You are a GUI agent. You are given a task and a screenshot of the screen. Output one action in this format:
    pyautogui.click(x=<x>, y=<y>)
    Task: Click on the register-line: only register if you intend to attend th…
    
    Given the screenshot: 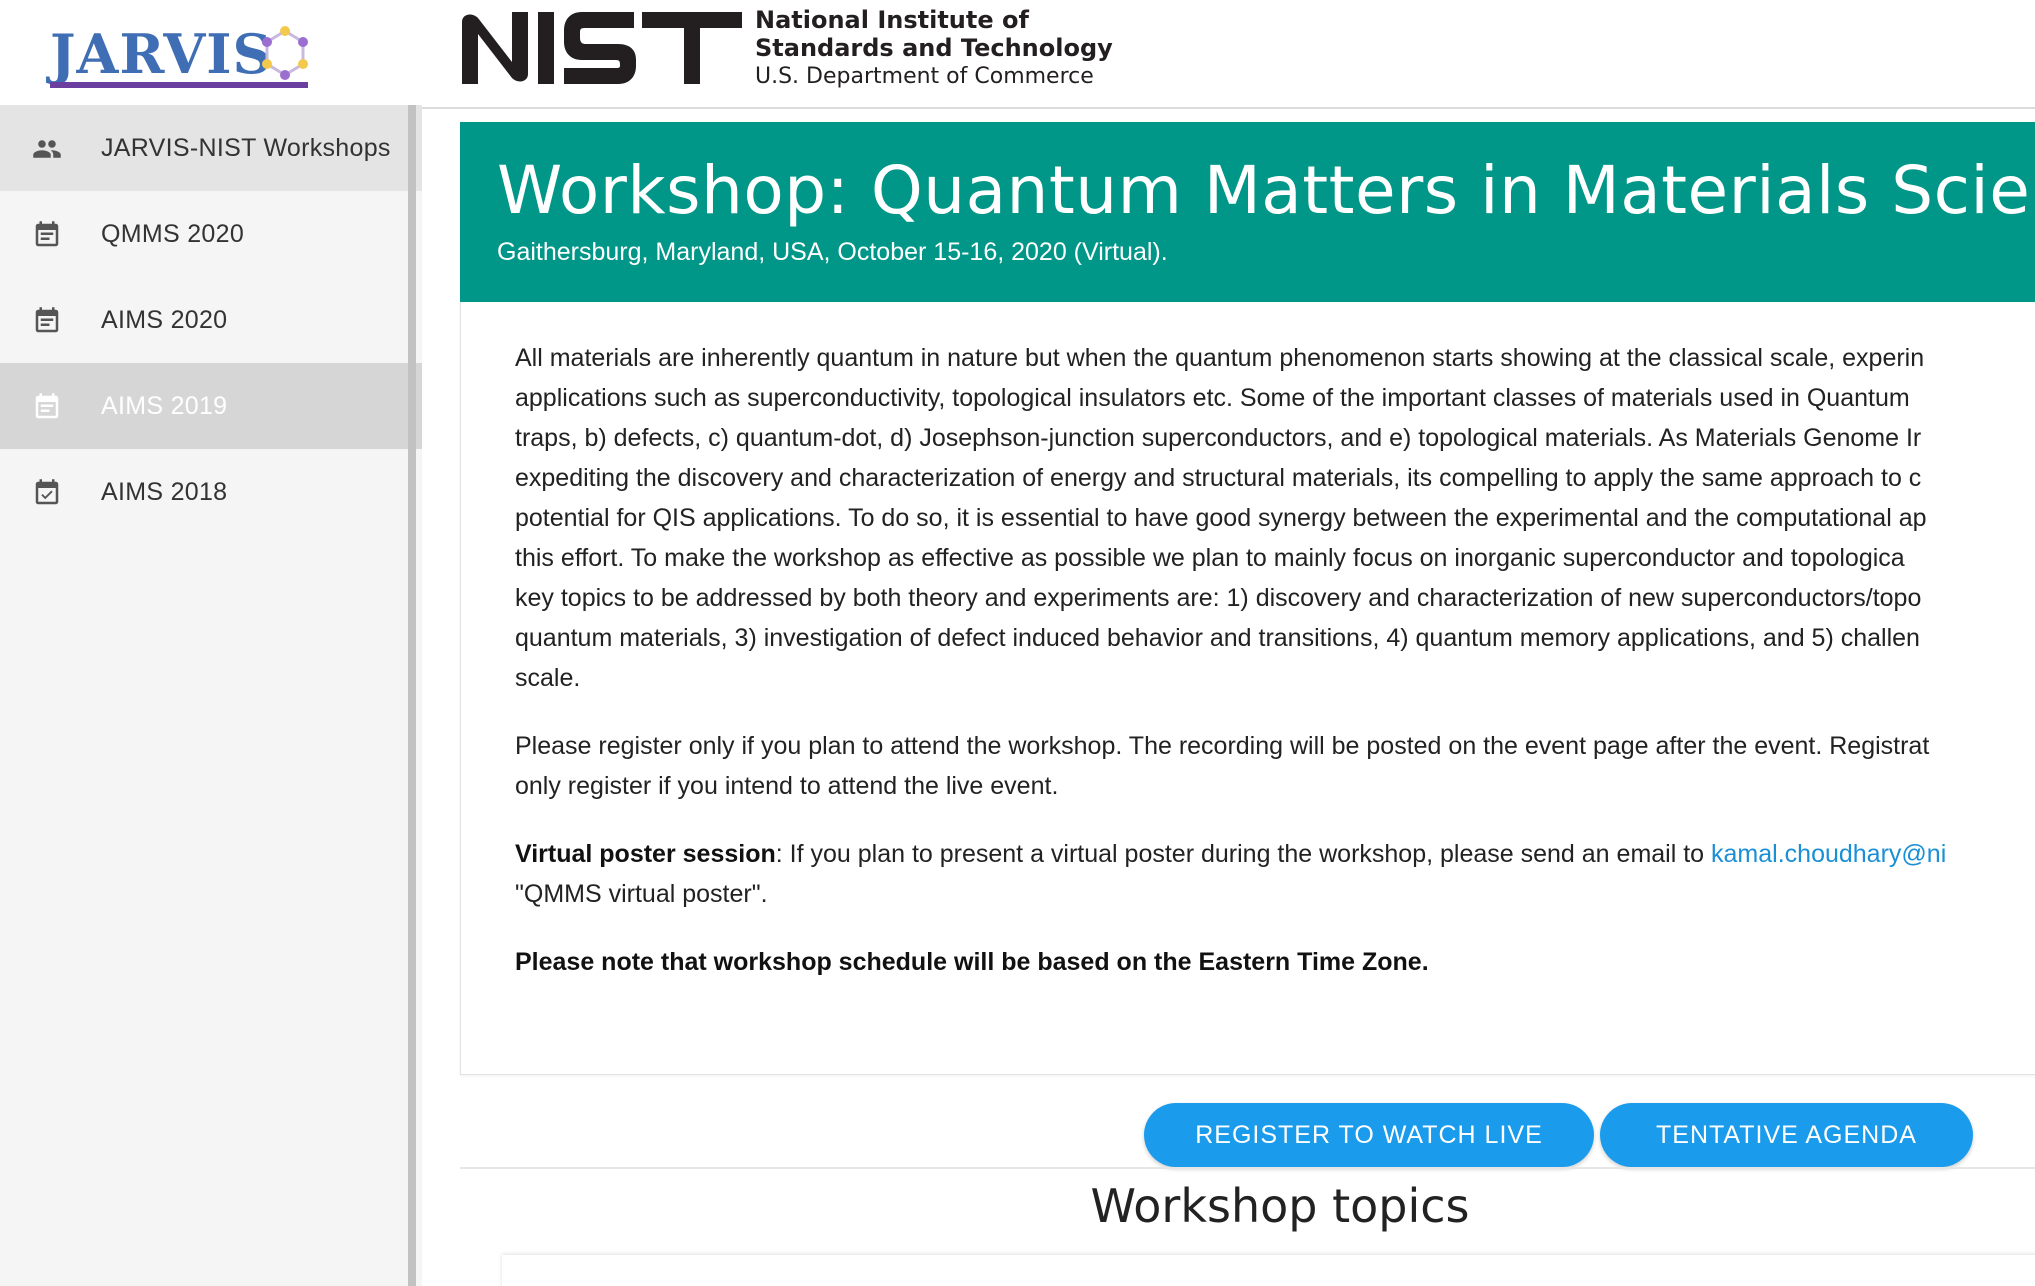 What is the action you would take?
    pyautogui.click(x=787, y=786)
    